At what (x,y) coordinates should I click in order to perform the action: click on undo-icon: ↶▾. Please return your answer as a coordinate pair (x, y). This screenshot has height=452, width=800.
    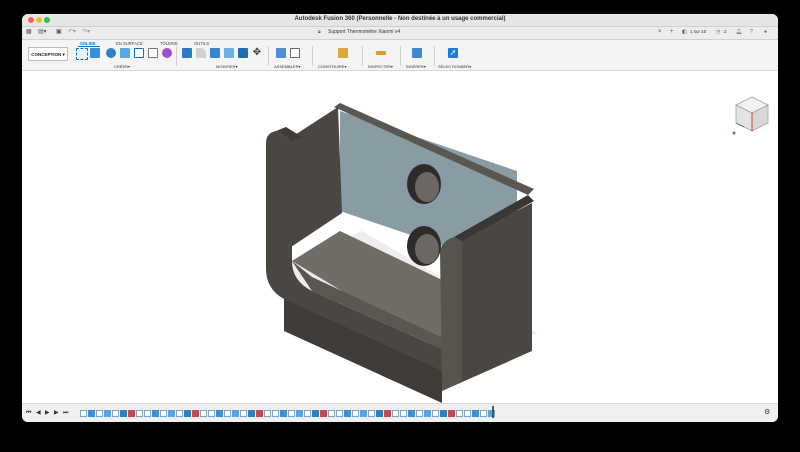
    Looking at the image, I should click on (72, 32).